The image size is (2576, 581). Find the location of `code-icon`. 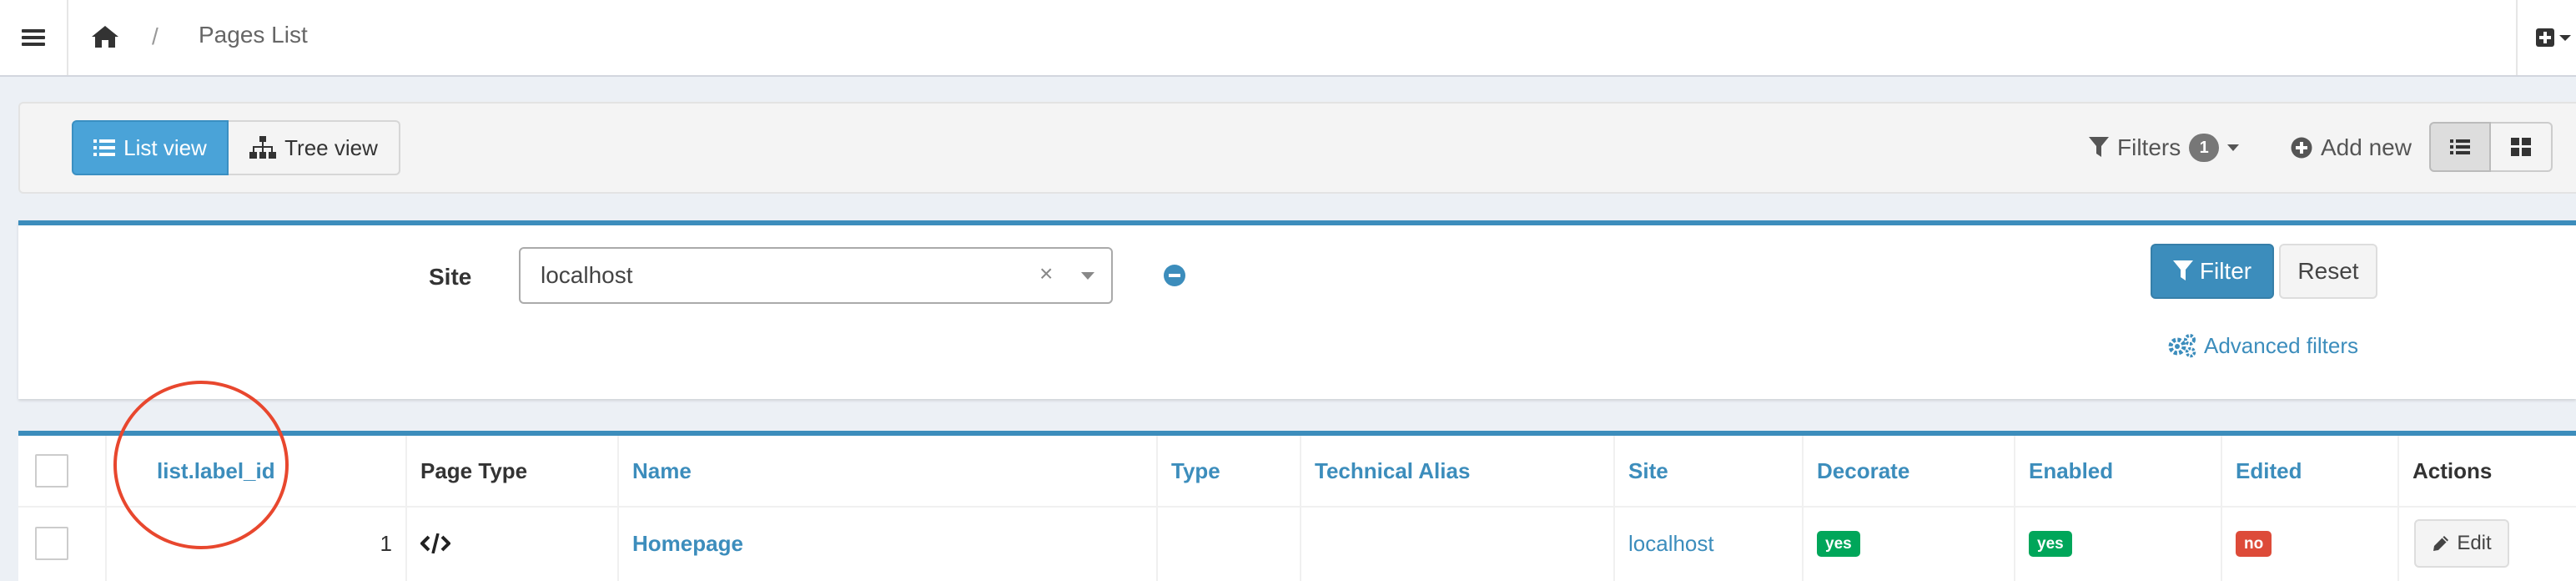

code-icon is located at coordinates (435, 543).